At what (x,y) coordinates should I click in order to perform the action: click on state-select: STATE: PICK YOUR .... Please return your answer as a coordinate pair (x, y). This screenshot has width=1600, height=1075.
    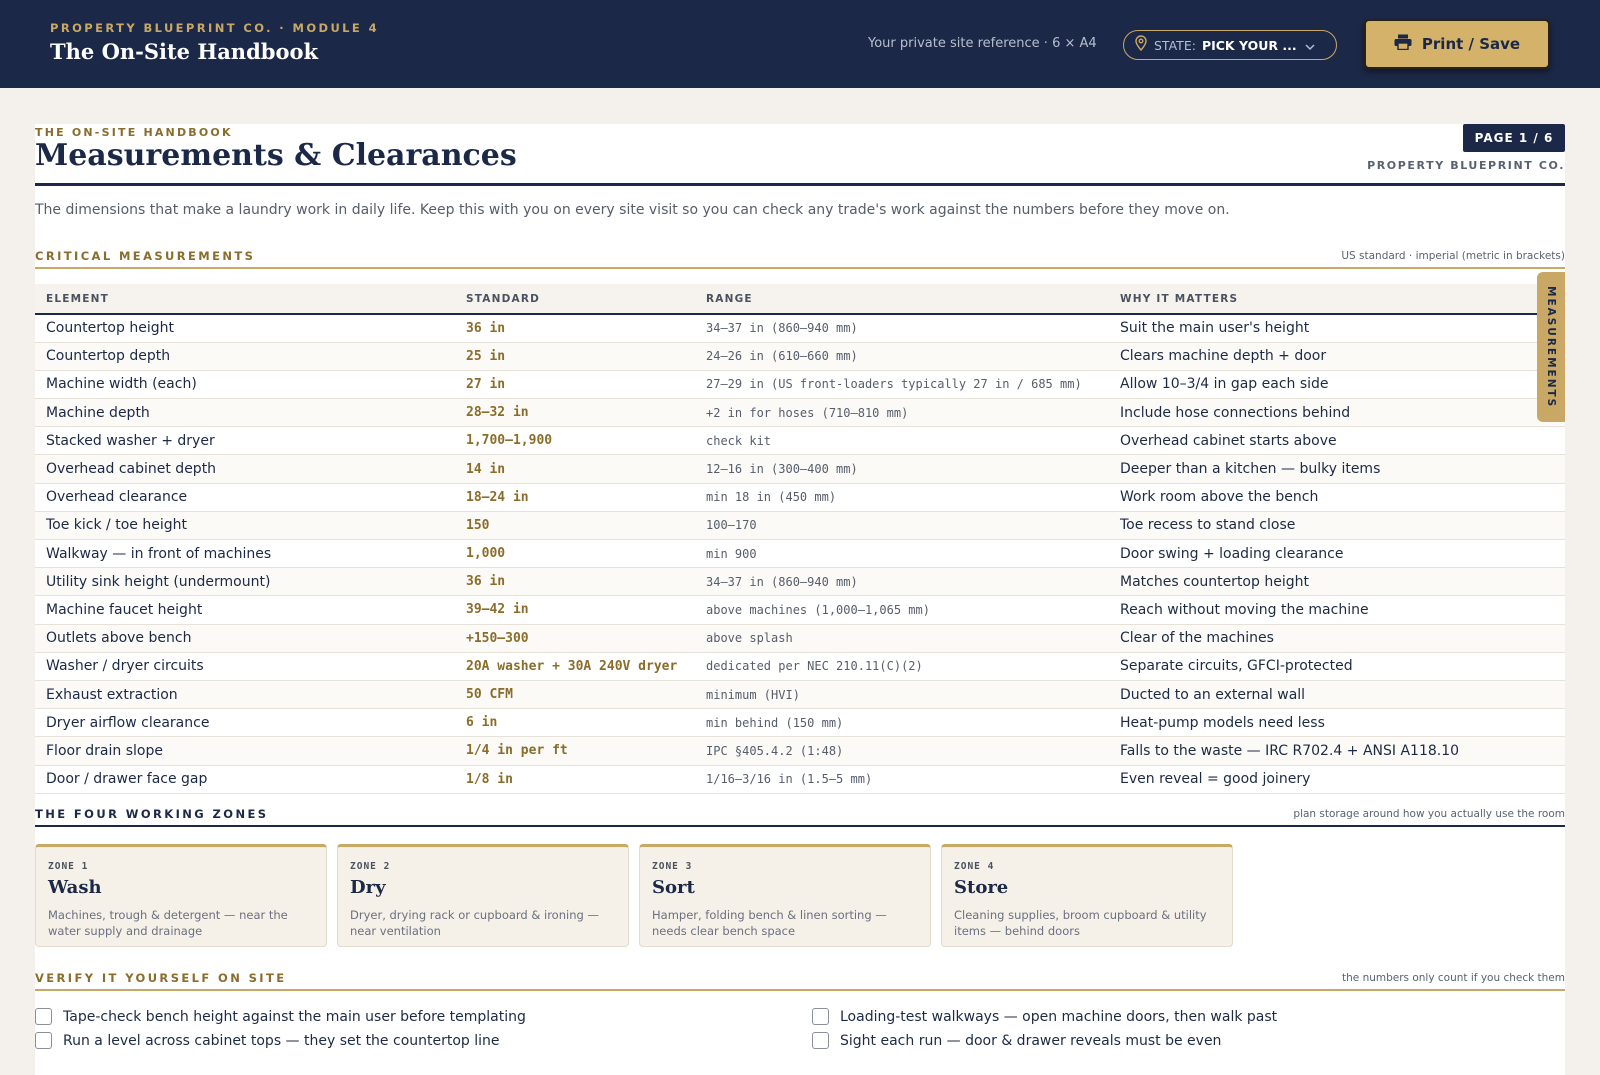
    Looking at the image, I should click on (1230, 45).